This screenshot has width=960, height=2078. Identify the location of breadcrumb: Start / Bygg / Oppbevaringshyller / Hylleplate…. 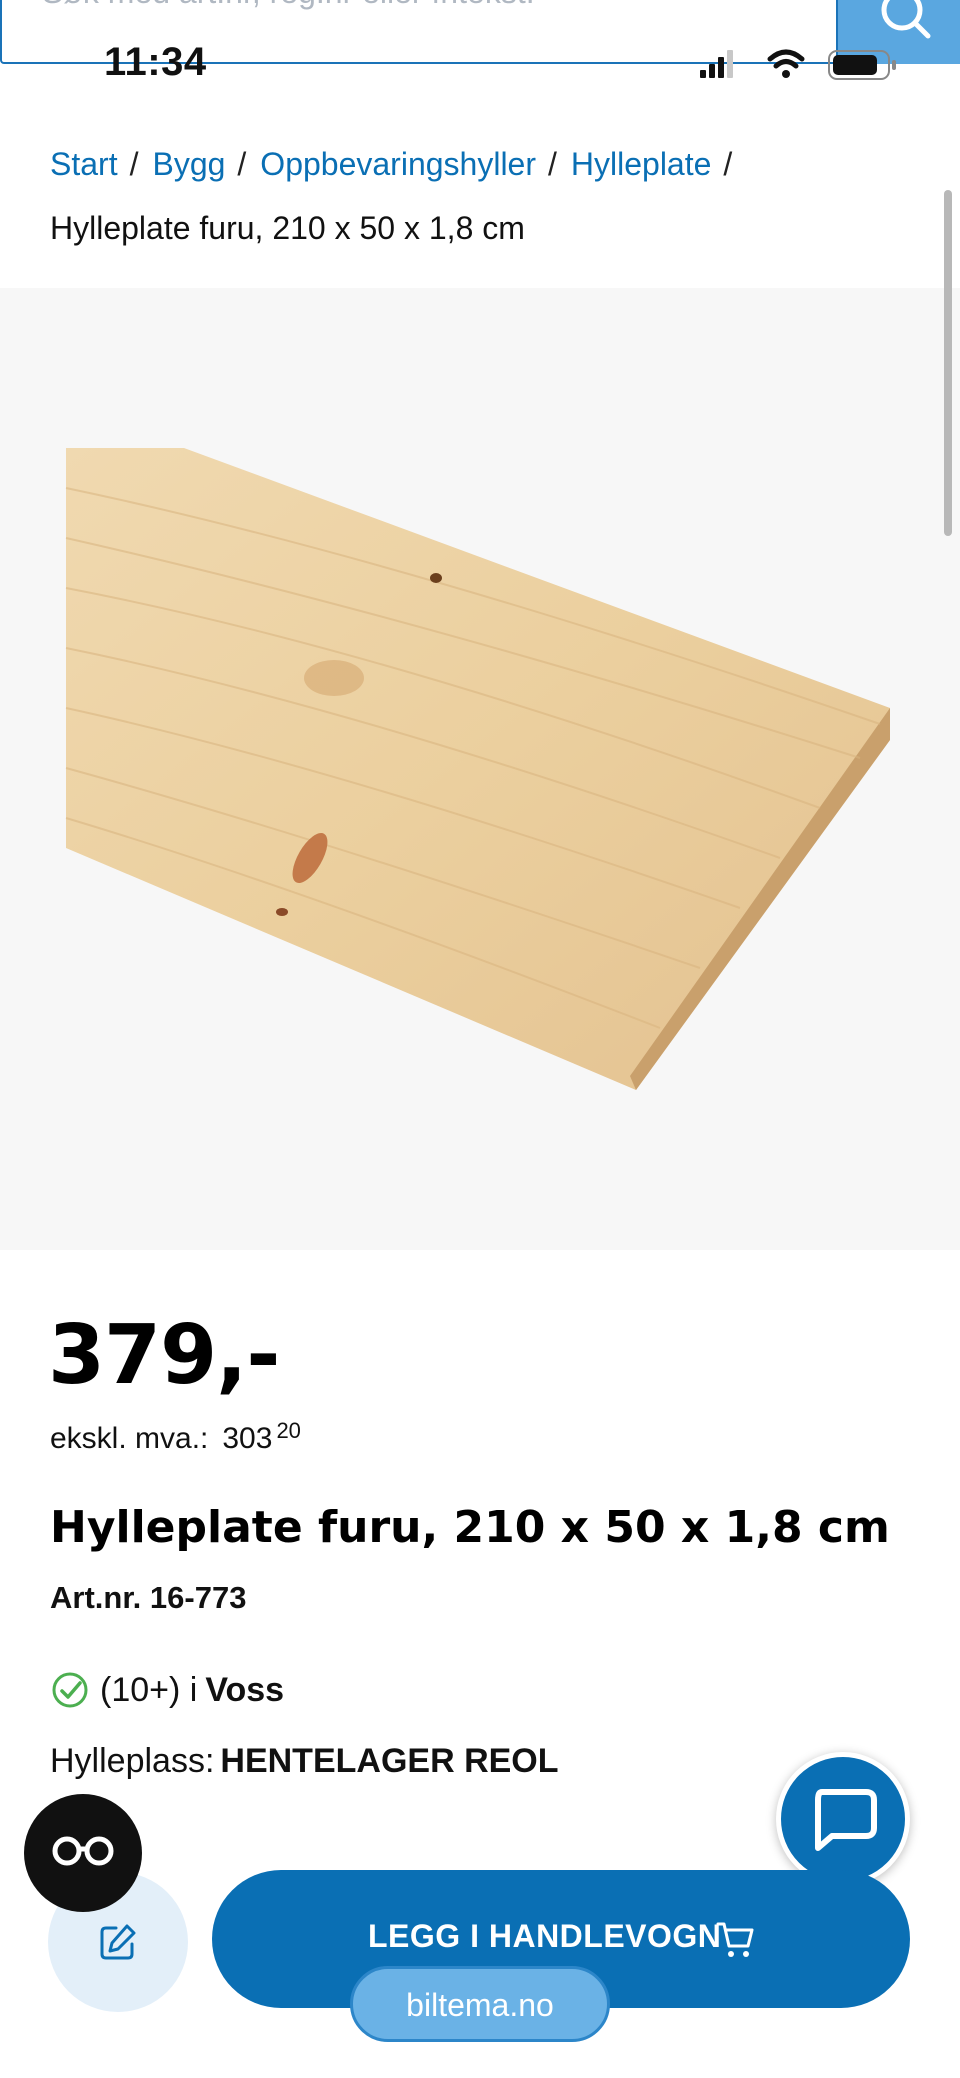
(490, 196).